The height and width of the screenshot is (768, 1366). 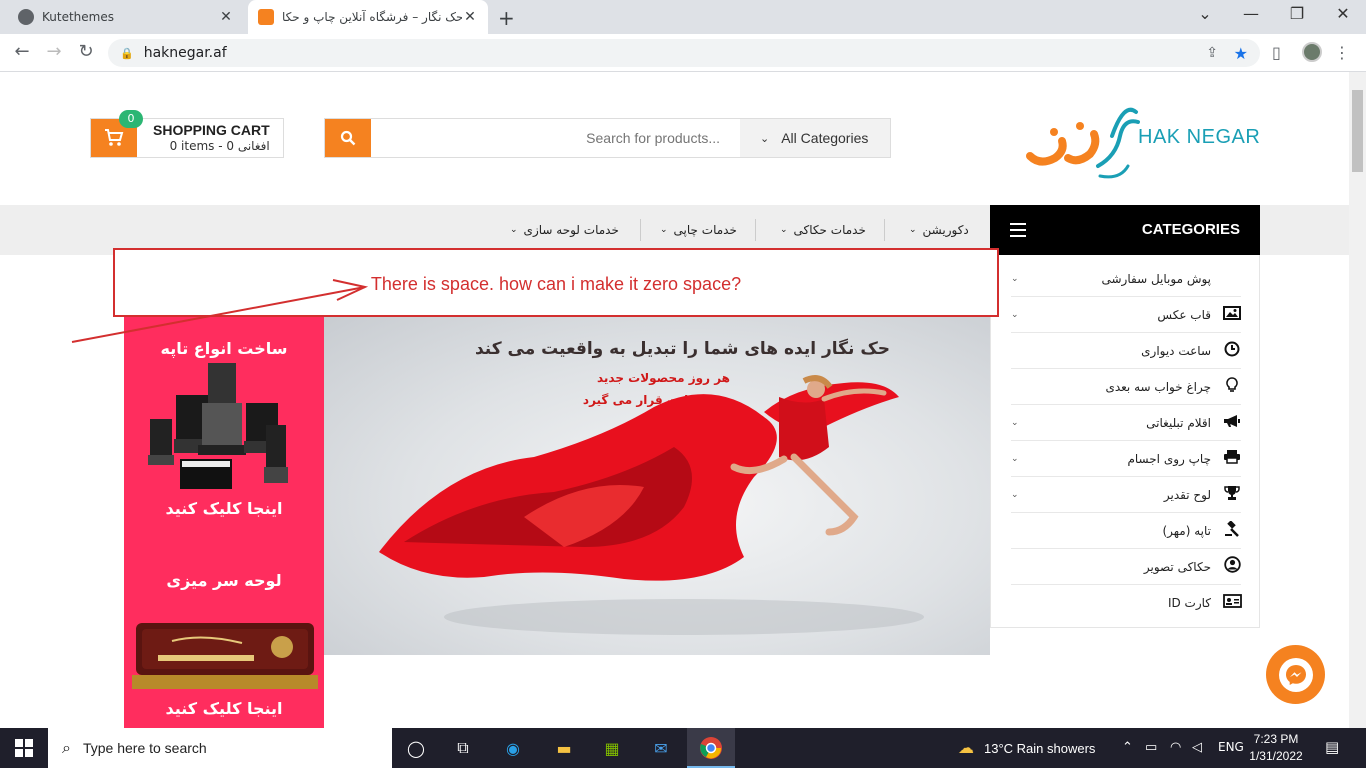 I want to click on trophy-icon, so click(x=1232, y=495).